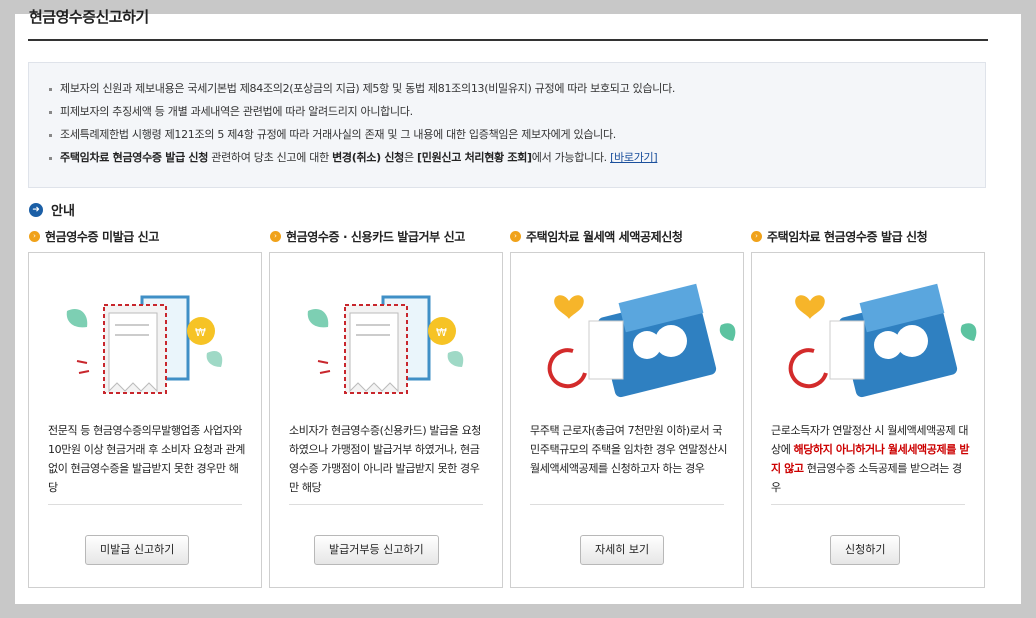  I want to click on page-title: 현금영수증신고하기, so click(89, 17).